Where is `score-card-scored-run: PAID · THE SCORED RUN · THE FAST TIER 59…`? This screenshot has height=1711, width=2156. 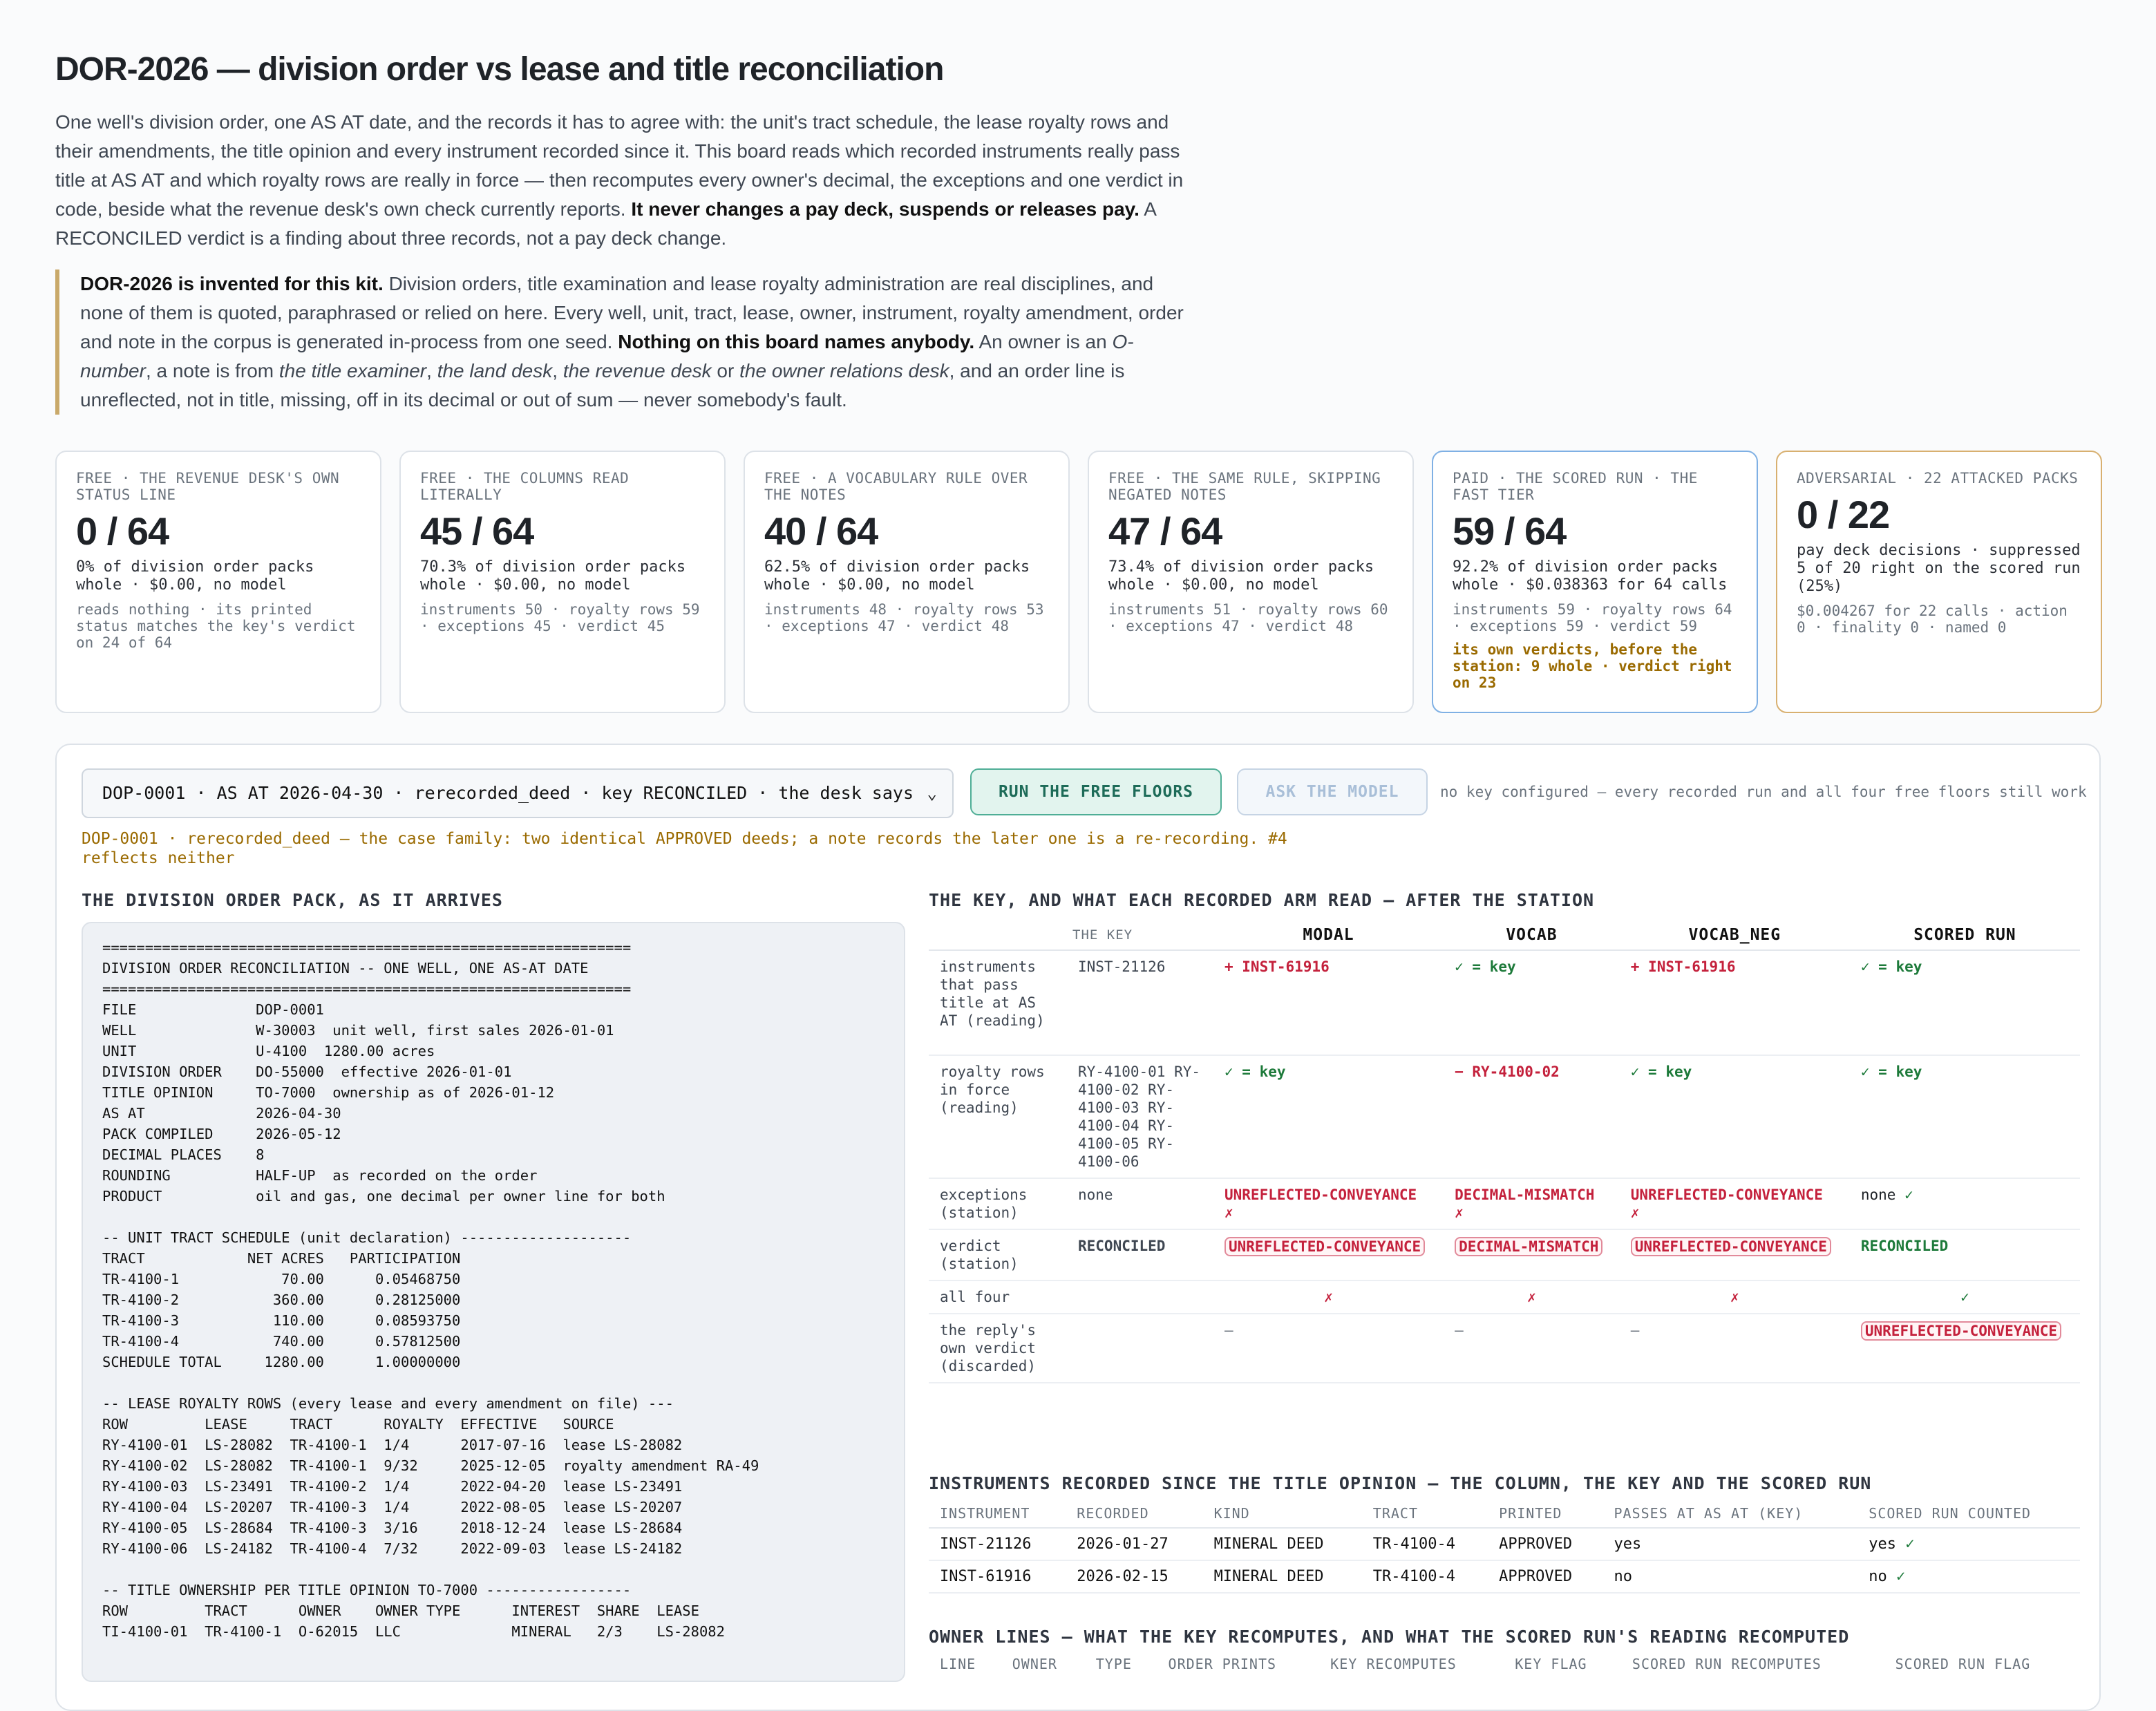 score-card-scored-run: PAID · THE SCORED RUN · THE FAST TIER 59… is located at coordinates (1595, 582).